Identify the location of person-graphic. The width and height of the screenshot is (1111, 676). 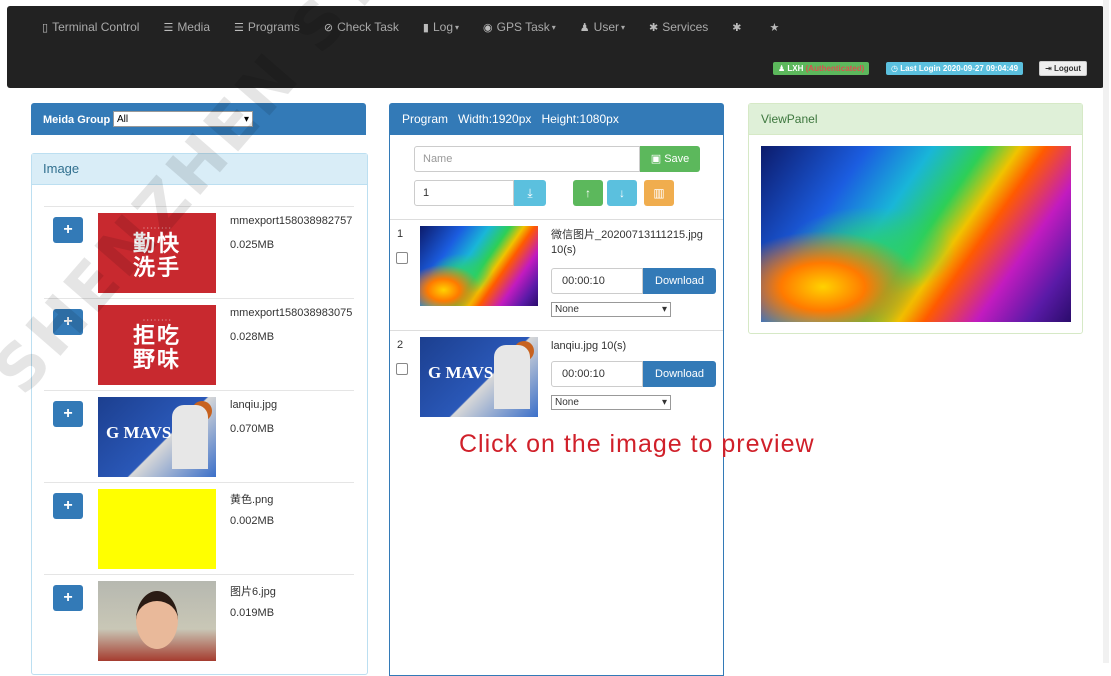
(157, 620).